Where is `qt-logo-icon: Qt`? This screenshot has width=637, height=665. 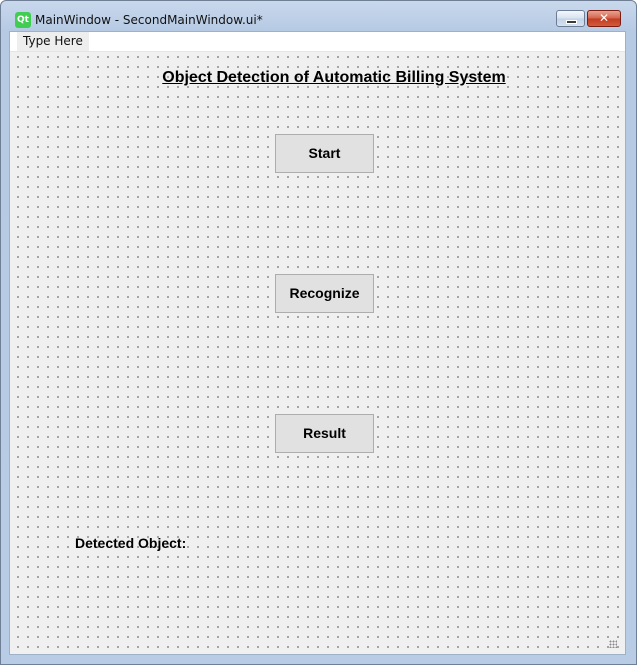
qt-logo-icon: Qt is located at coordinates (23, 20).